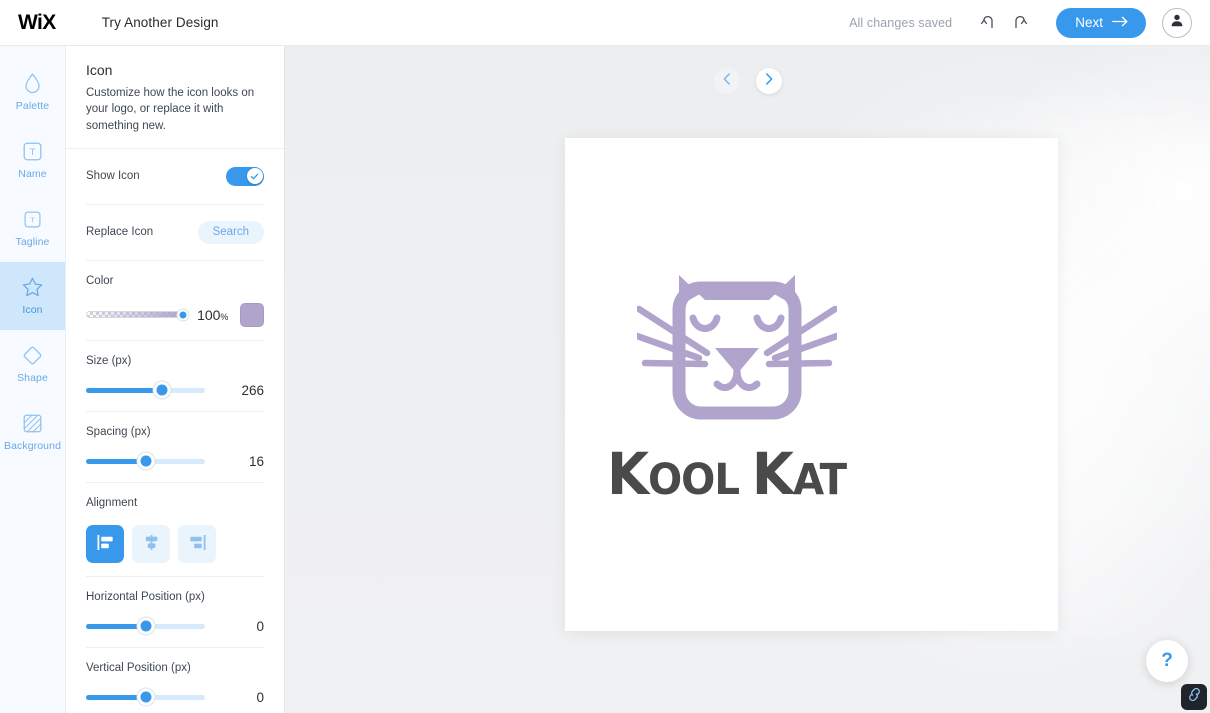 This screenshot has height=713, width=1210. I want to click on align-right-icon, so click(197, 544).